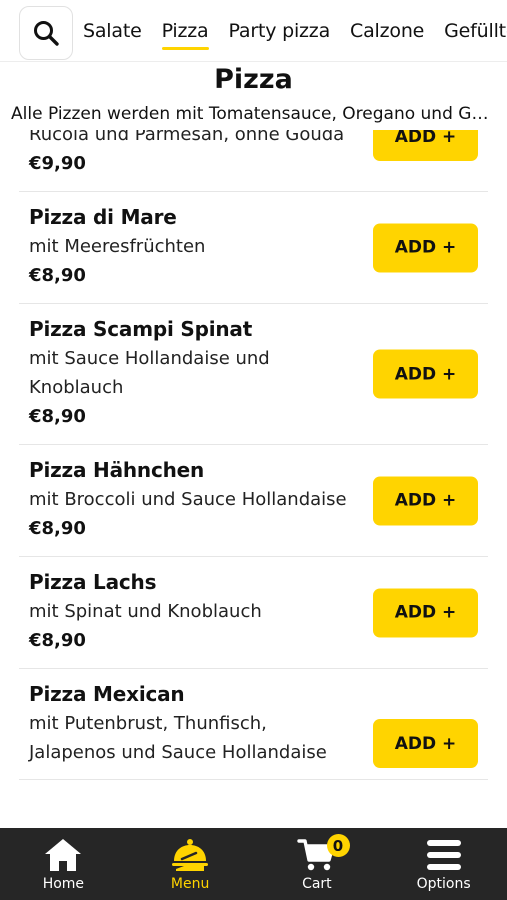 This screenshot has width=507, height=900. I want to click on nav-home: Home, so click(63, 864).